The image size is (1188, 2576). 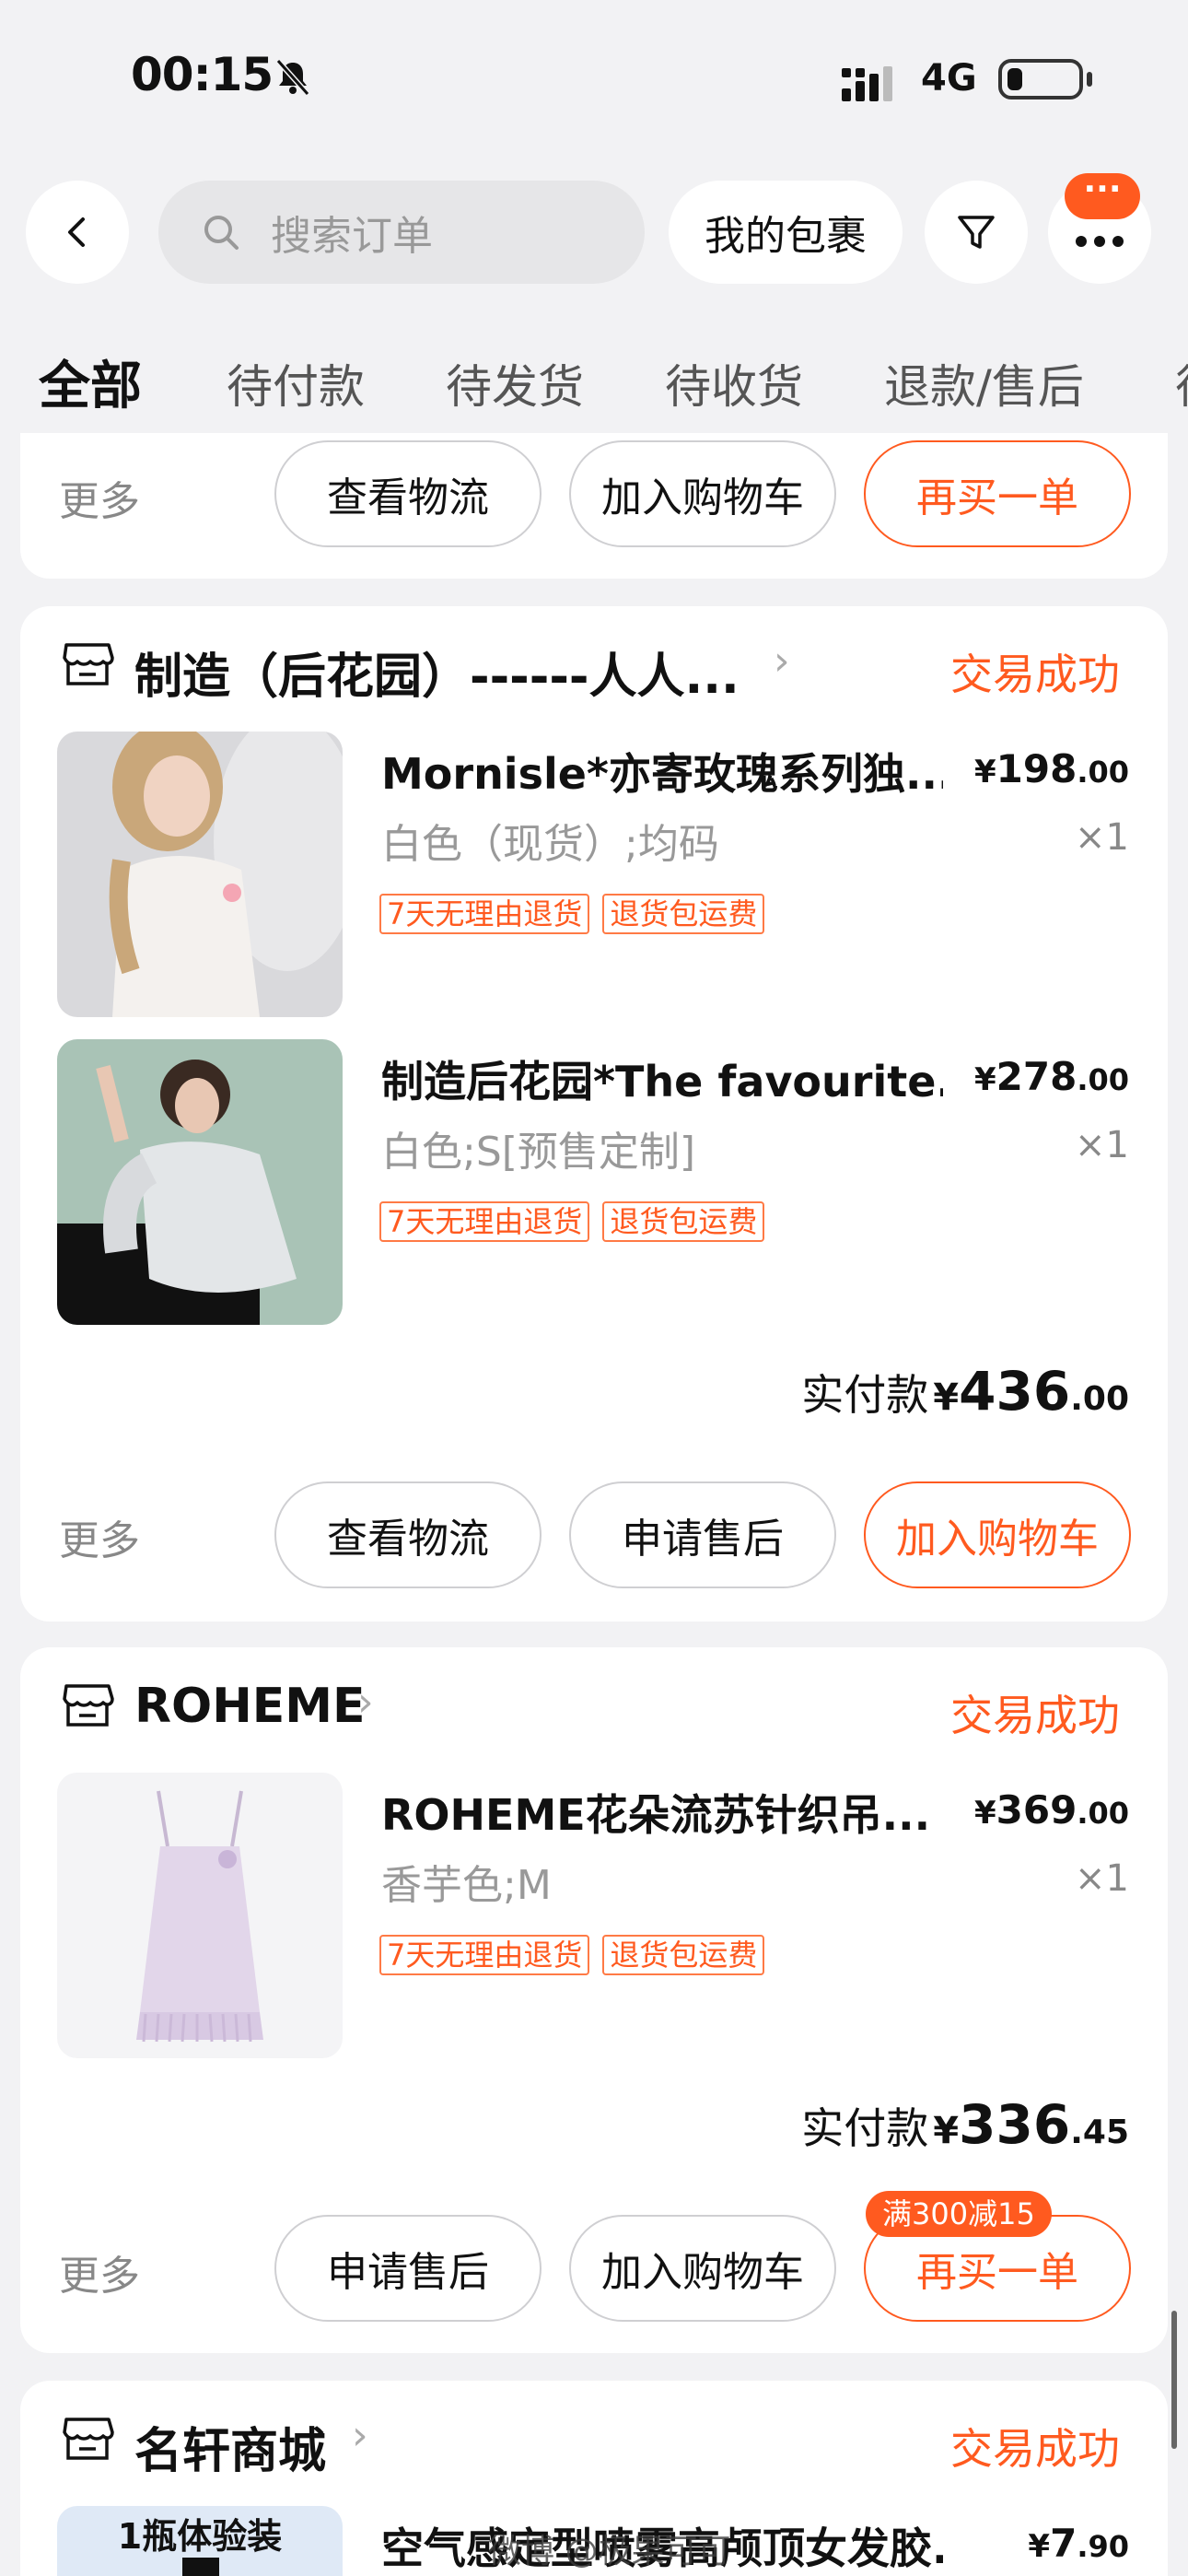 What do you see at coordinates (998, 493) in the screenshot?
I see `buy-again-button: 再买一单` at bounding box center [998, 493].